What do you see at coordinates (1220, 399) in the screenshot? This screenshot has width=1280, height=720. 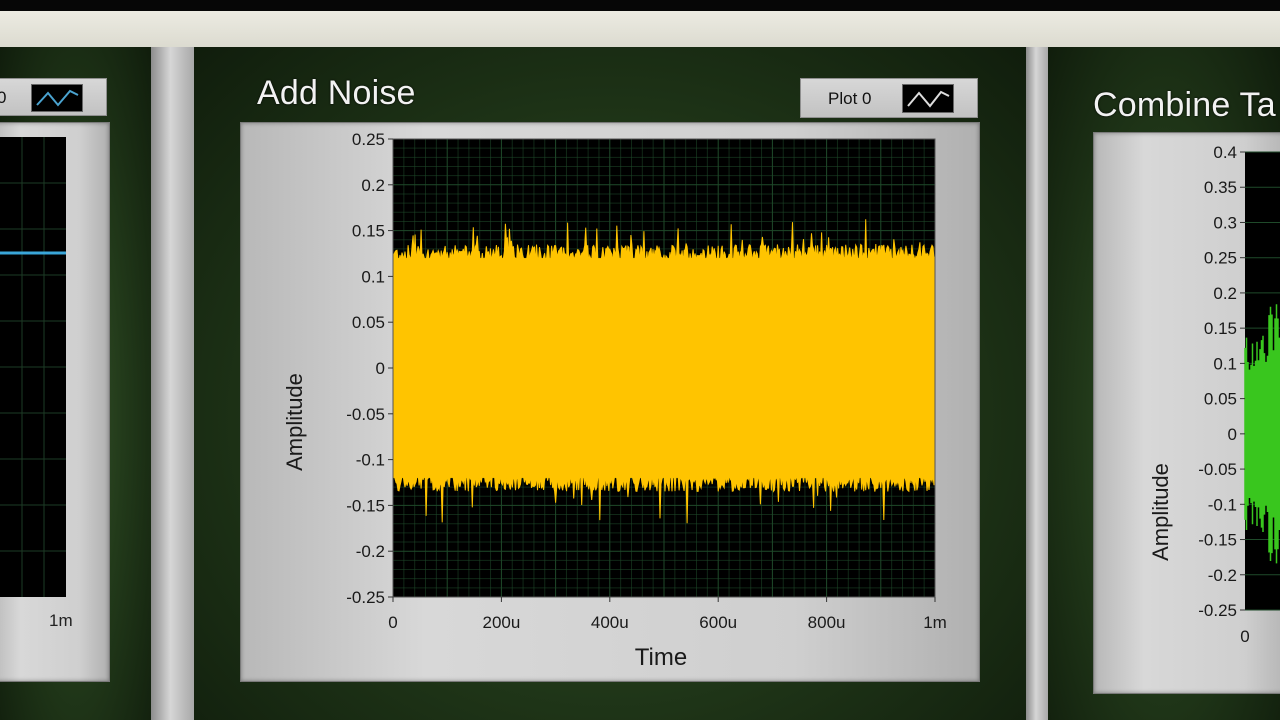 I see `combine-y-tick-label: 0.05` at bounding box center [1220, 399].